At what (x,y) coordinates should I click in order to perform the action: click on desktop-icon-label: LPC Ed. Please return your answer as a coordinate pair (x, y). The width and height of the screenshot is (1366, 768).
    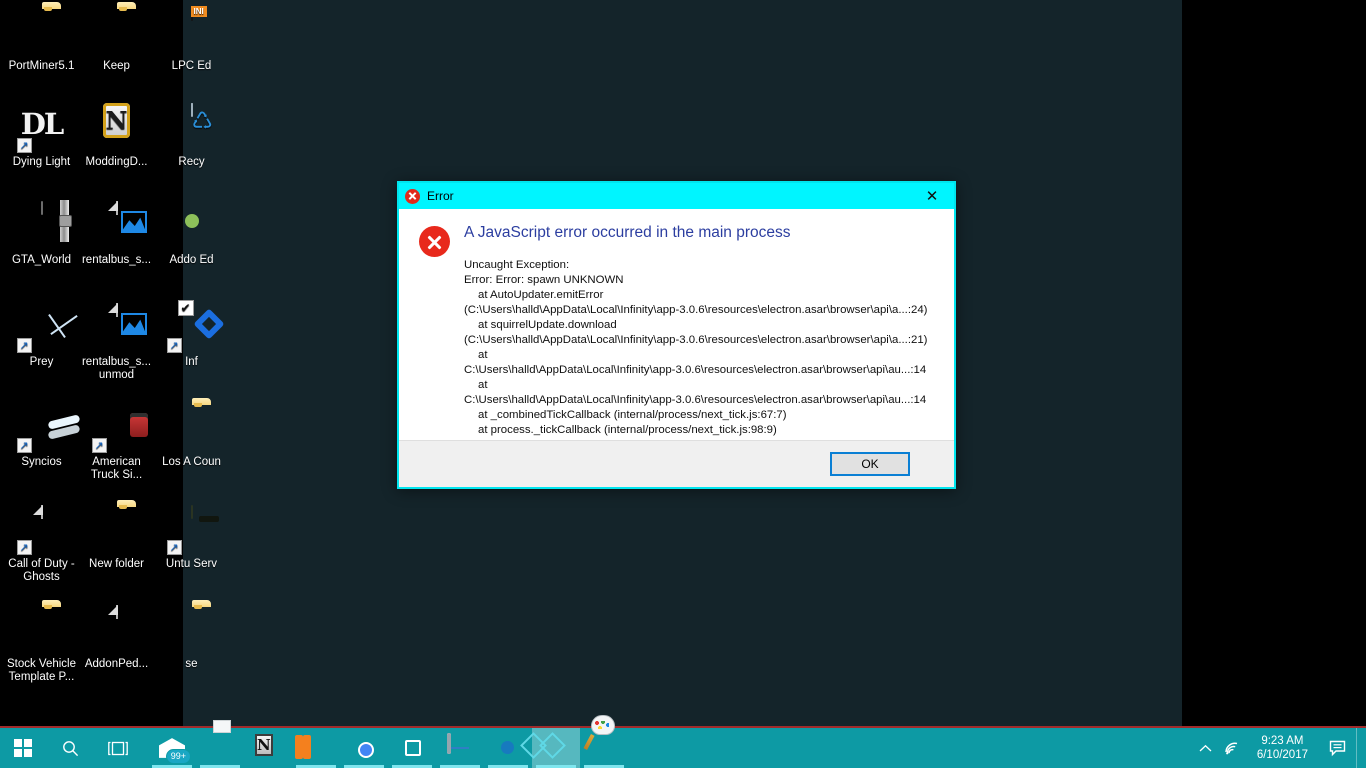
    Looking at the image, I should click on (191, 66).